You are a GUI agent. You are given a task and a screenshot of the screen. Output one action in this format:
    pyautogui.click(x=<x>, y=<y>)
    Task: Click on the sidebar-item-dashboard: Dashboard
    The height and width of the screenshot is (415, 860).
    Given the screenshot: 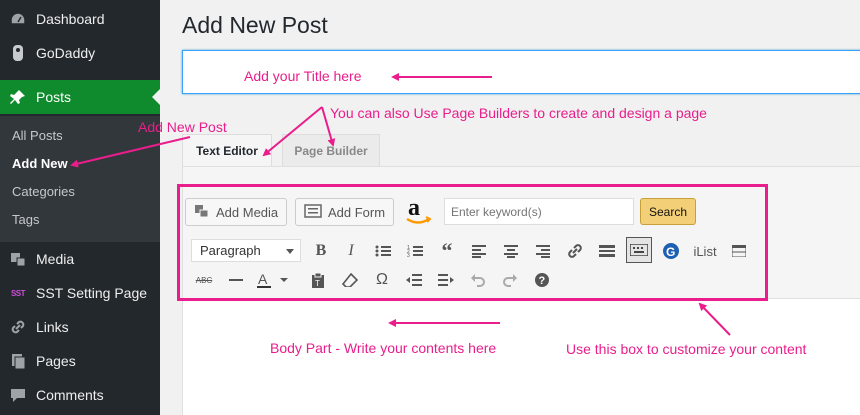 What is the action you would take?
    pyautogui.click(x=80, y=19)
    